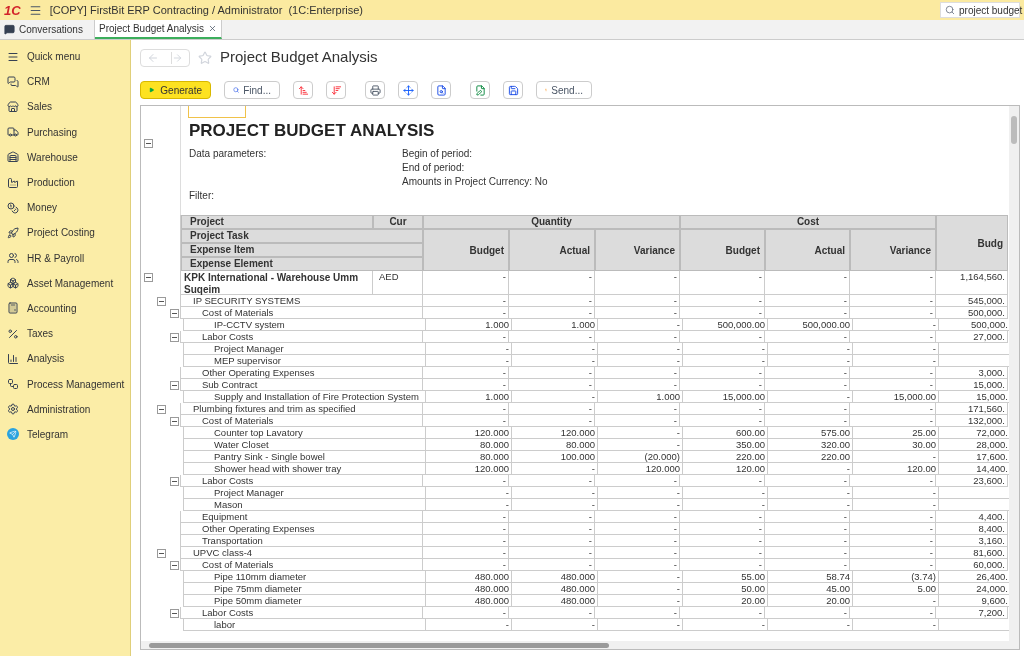 This screenshot has height=656, width=1024. What do you see at coordinates (810, 445) in the screenshot?
I see `table-cell: 320.00` at bounding box center [810, 445].